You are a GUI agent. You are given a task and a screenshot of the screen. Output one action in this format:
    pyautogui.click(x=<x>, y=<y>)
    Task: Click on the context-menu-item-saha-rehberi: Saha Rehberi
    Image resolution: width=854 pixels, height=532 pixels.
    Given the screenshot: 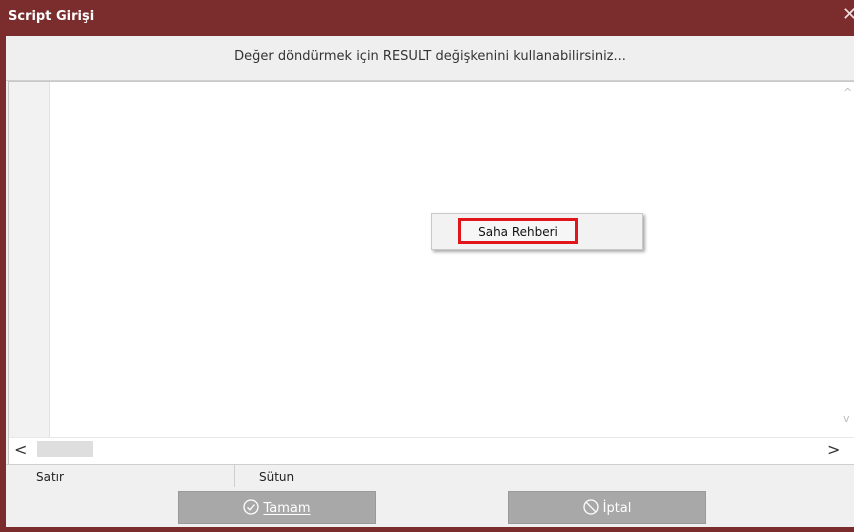 What is the action you would take?
    pyautogui.click(x=518, y=231)
    